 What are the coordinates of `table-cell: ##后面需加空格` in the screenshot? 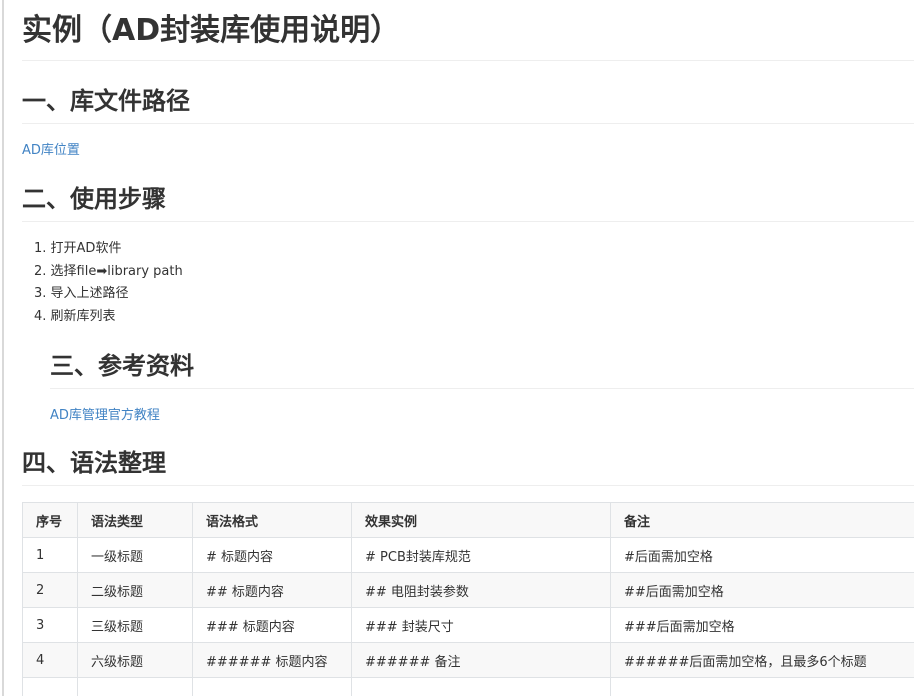 It's located at (762, 590).